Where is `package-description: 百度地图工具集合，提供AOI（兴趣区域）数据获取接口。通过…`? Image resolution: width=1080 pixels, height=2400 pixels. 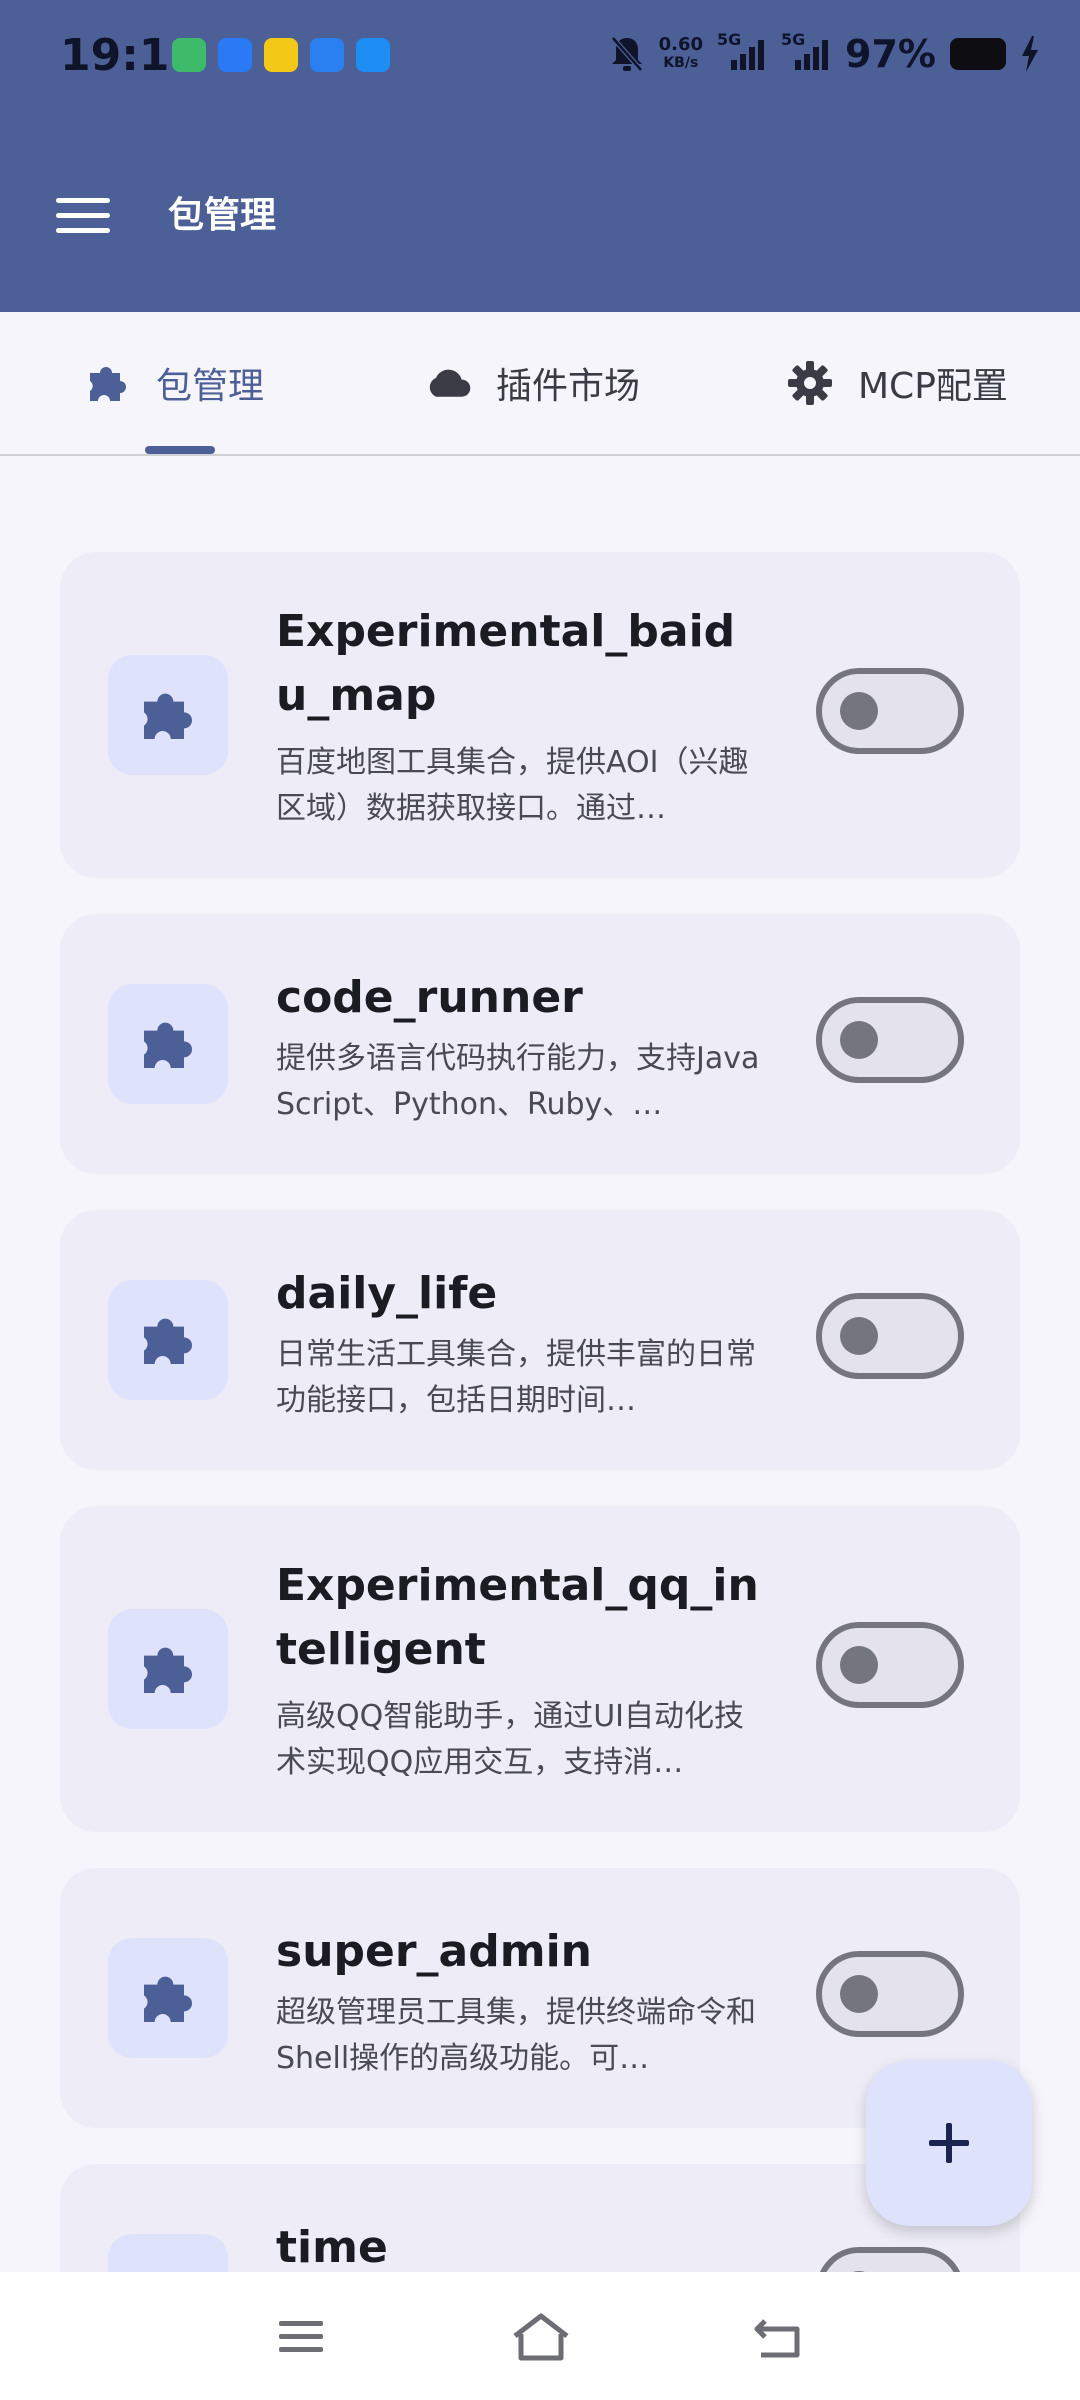
package-description: 百度地图工具集合，提供AOI（兴趣区域）数据获取接口。通过… is located at coordinates (512, 785).